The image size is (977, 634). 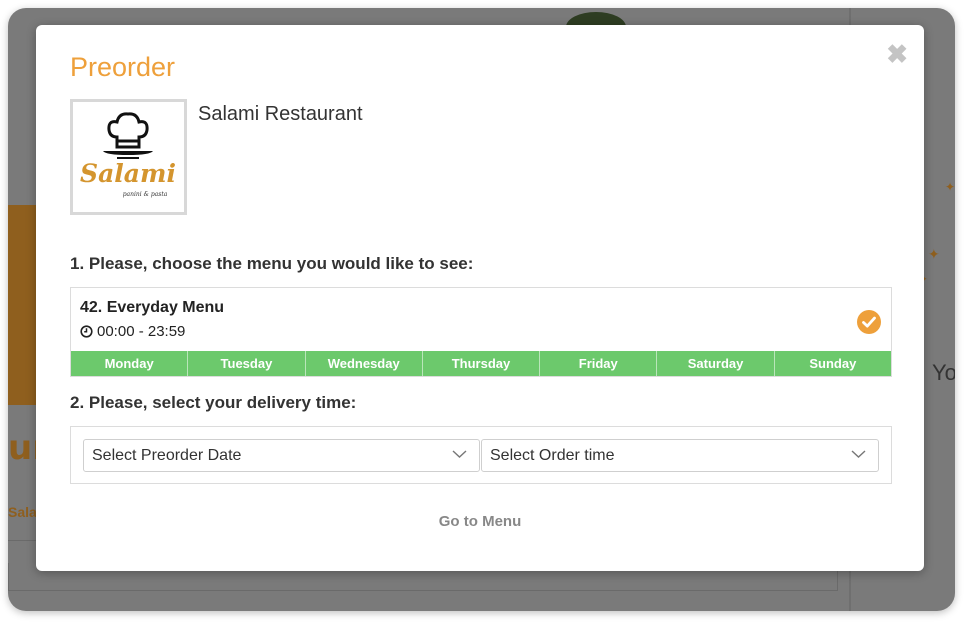 I want to click on day-wednesday: Wednesday, so click(x=364, y=363).